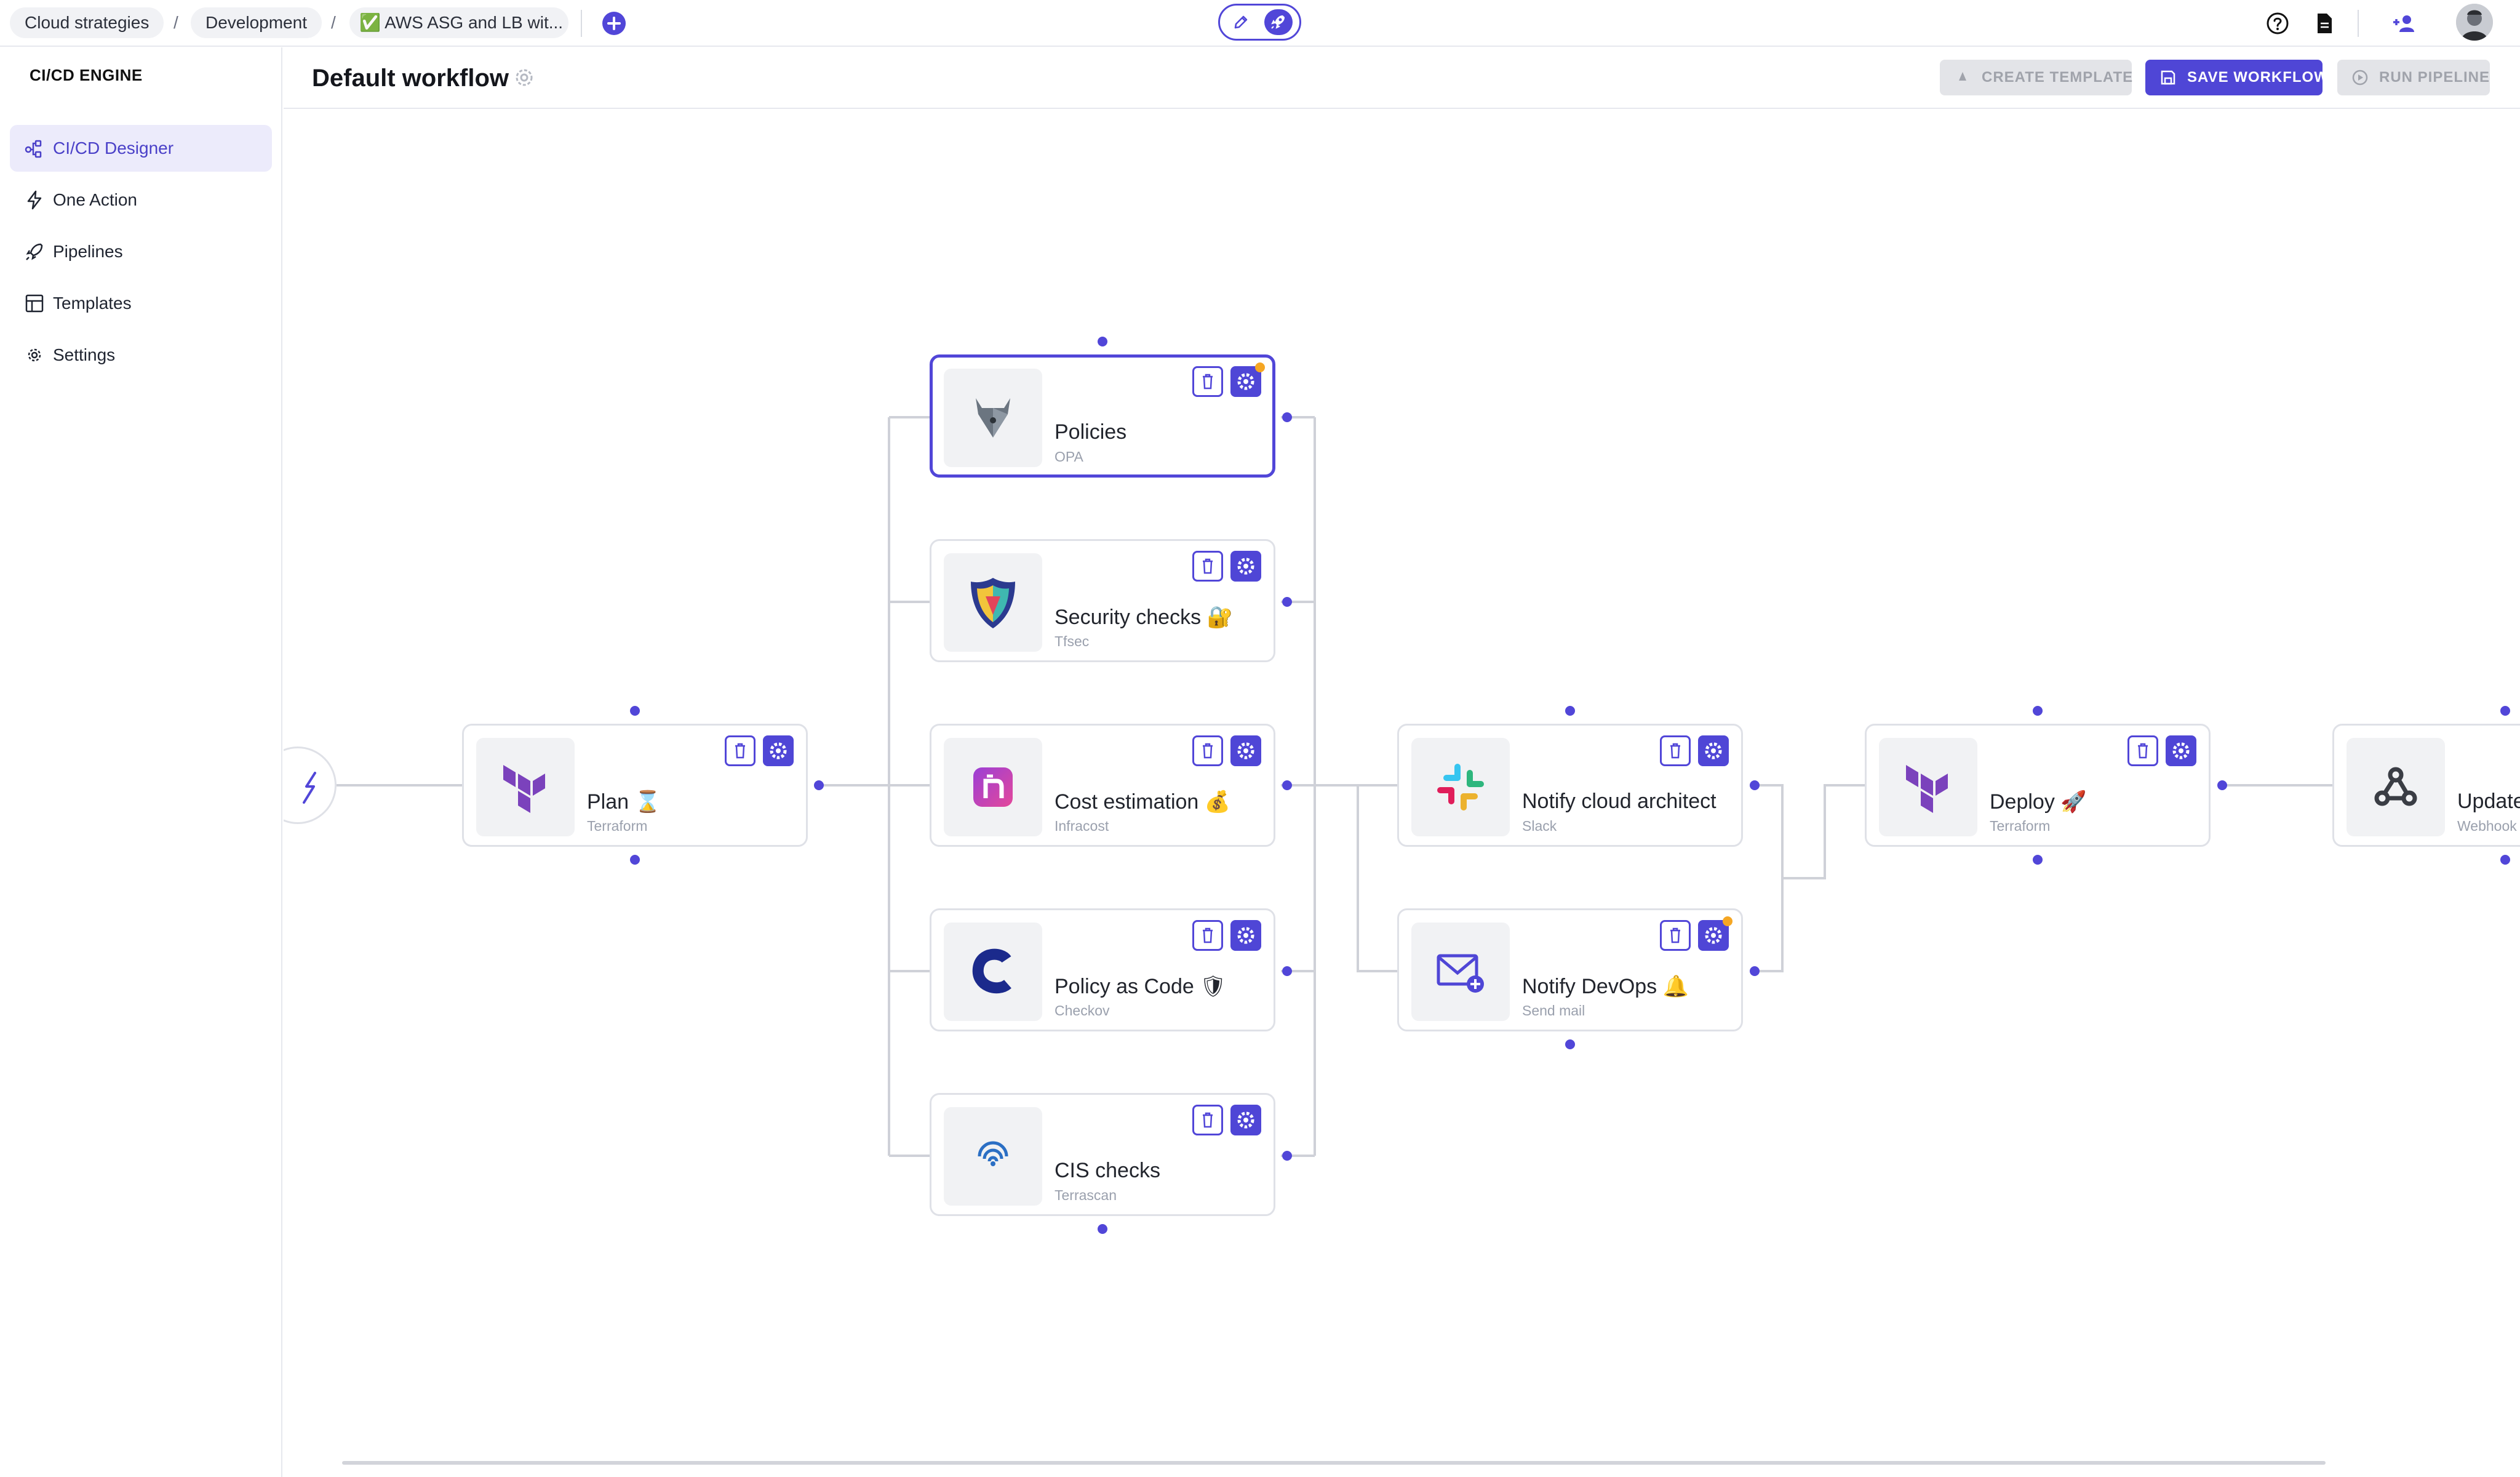  Describe the element at coordinates (2426, 785) in the screenshot. I see `node-update: Update Webhook` at that location.